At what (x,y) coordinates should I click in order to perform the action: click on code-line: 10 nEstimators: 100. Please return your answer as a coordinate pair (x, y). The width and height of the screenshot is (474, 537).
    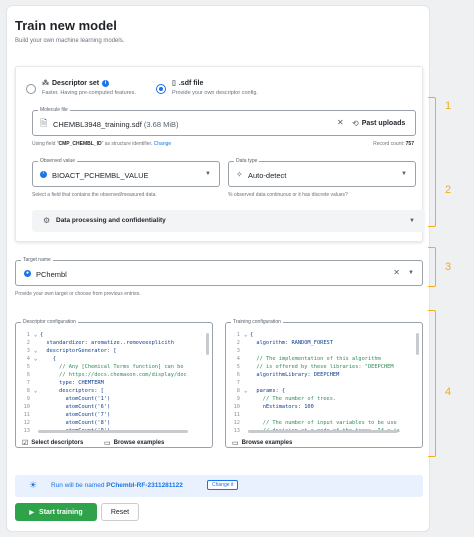
    Looking at the image, I should click on (316, 407).